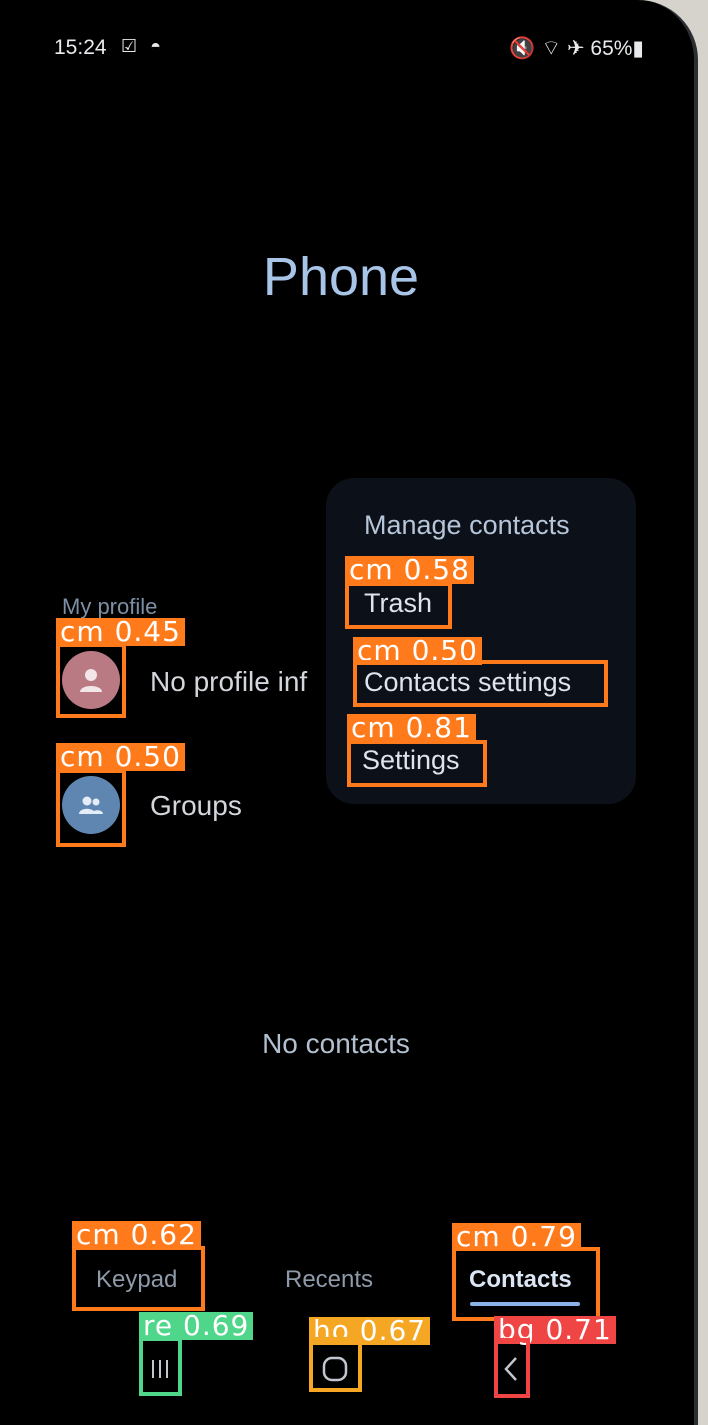 This screenshot has height=1425, width=708. I want to click on page-title: Phone, so click(341, 277).